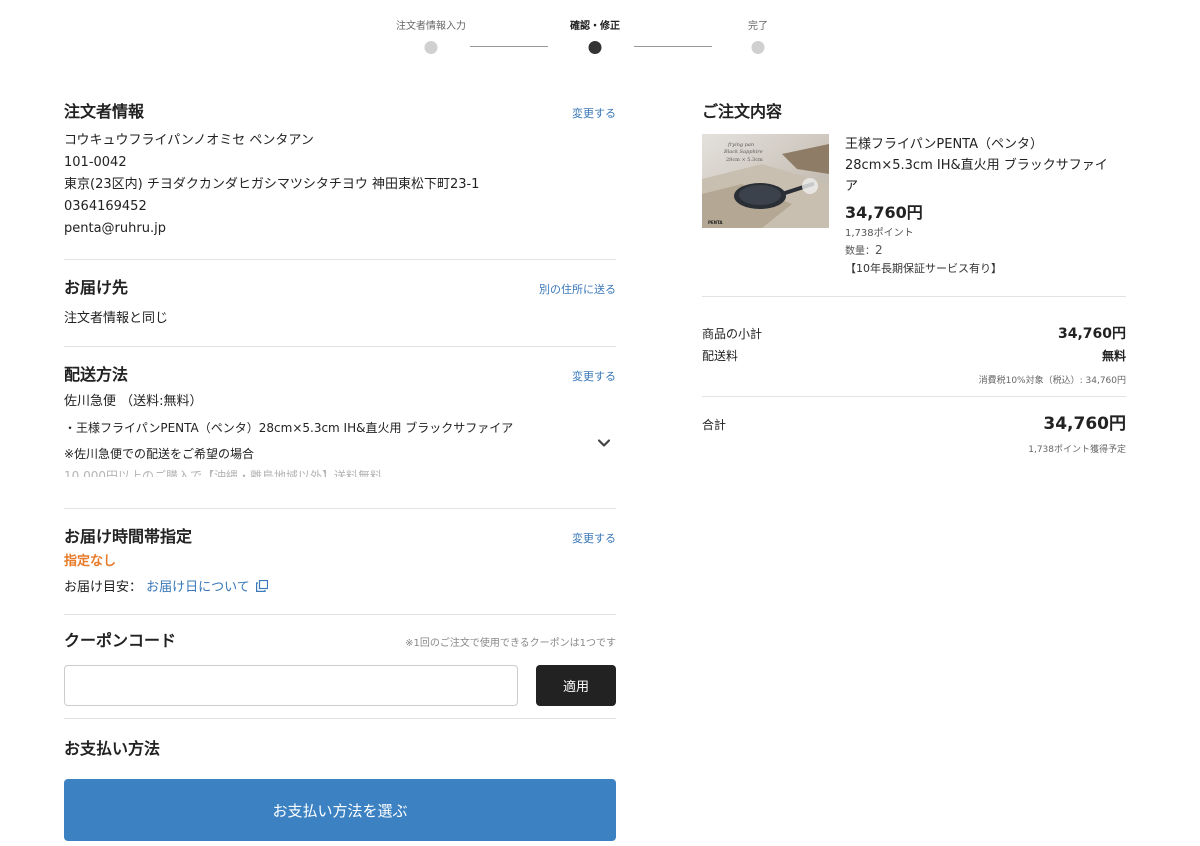  What do you see at coordinates (852, 186) in the screenshot?
I see `product-name-line-3: ア` at bounding box center [852, 186].